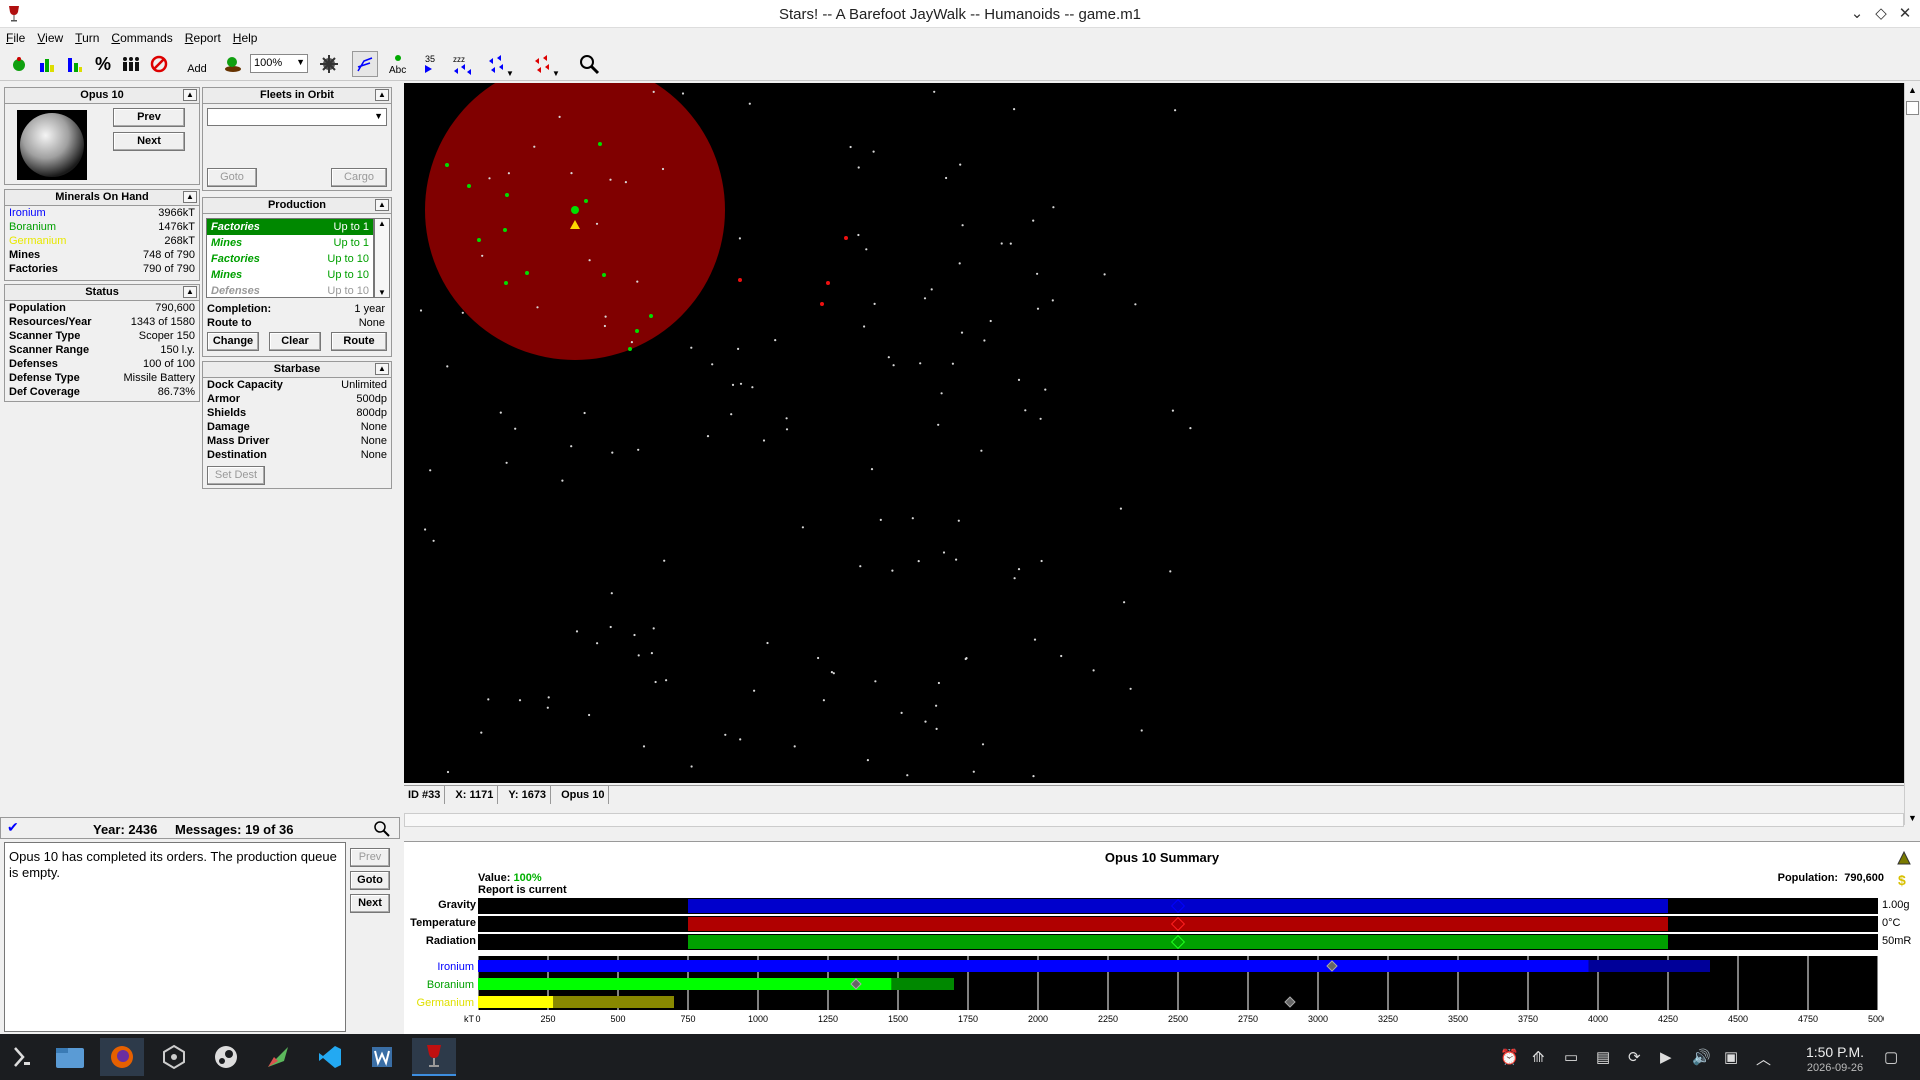  I want to click on fleet-select: ▼, so click(297, 117).